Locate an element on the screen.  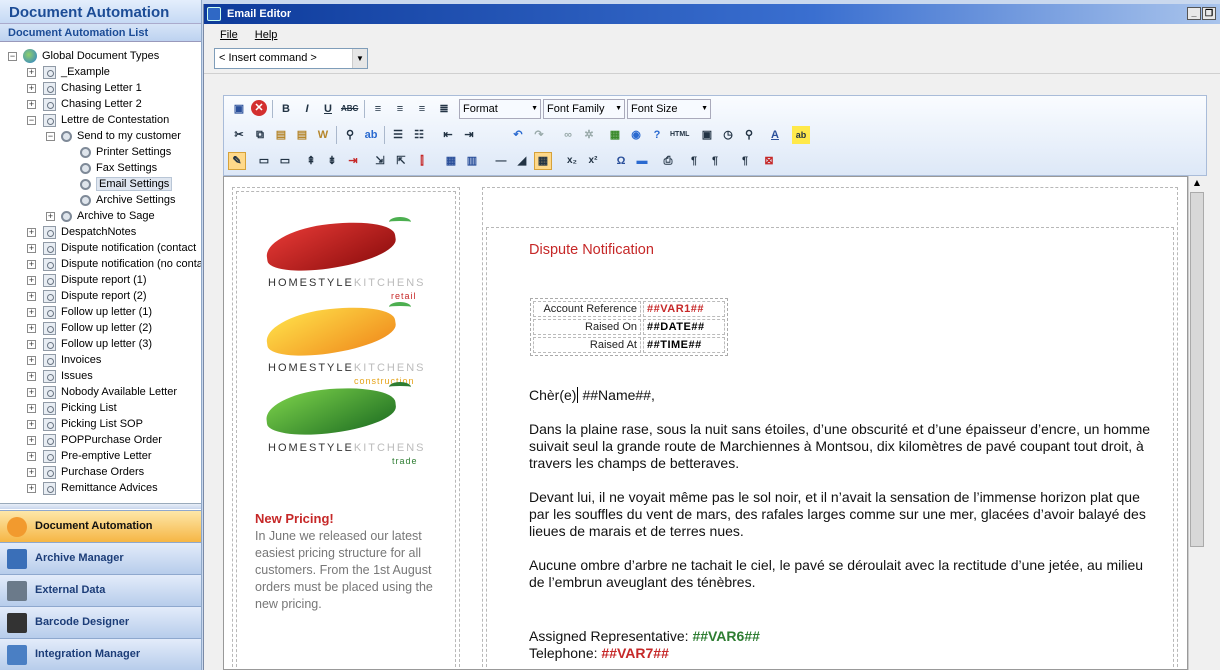
split-cell-icon: ▥ is located at coordinates (472, 161).